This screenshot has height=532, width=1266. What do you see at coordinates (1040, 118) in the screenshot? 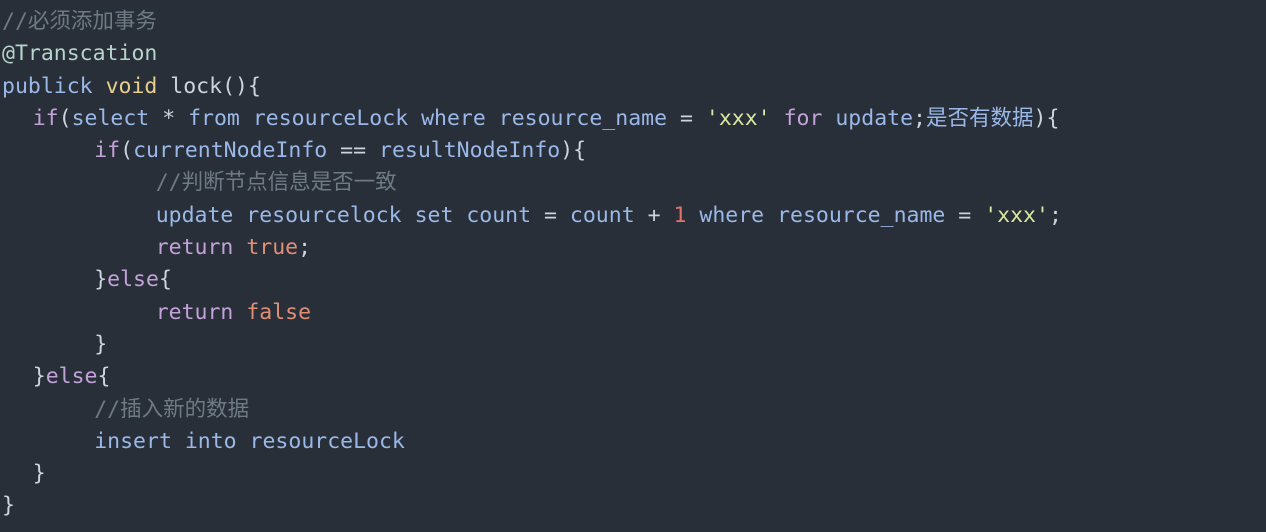
I see `code-token: )` at bounding box center [1040, 118].